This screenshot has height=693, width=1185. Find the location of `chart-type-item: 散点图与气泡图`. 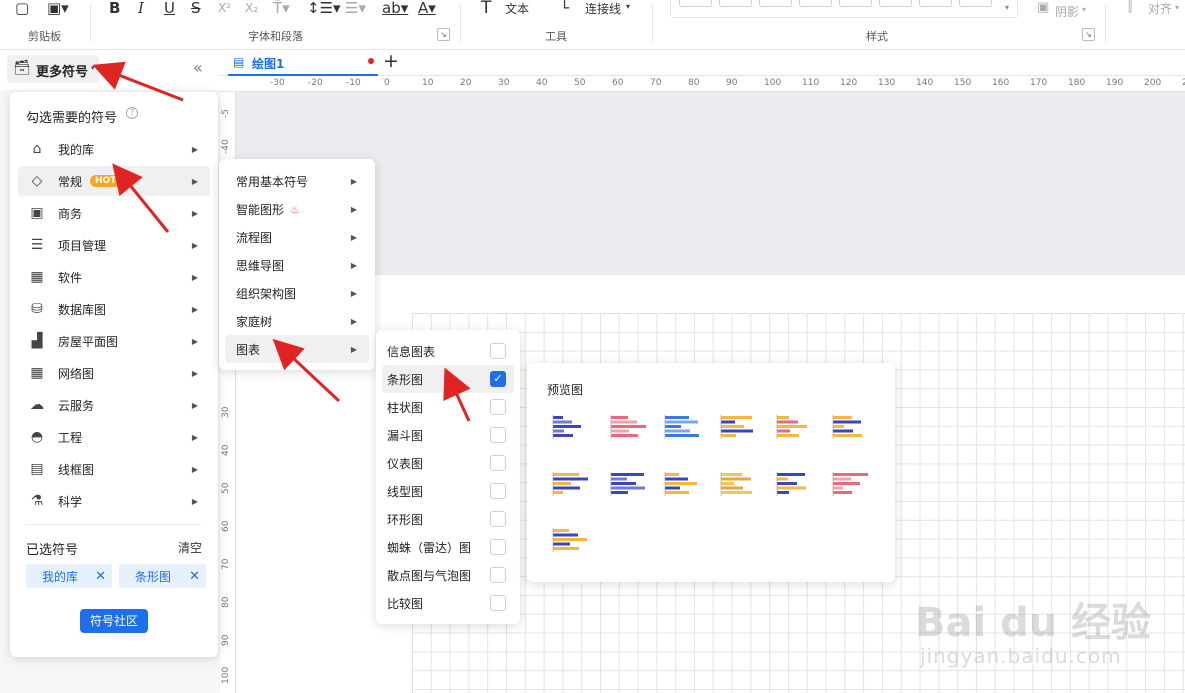

chart-type-item: 散点图与气泡图 is located at coordinates (448, 575).